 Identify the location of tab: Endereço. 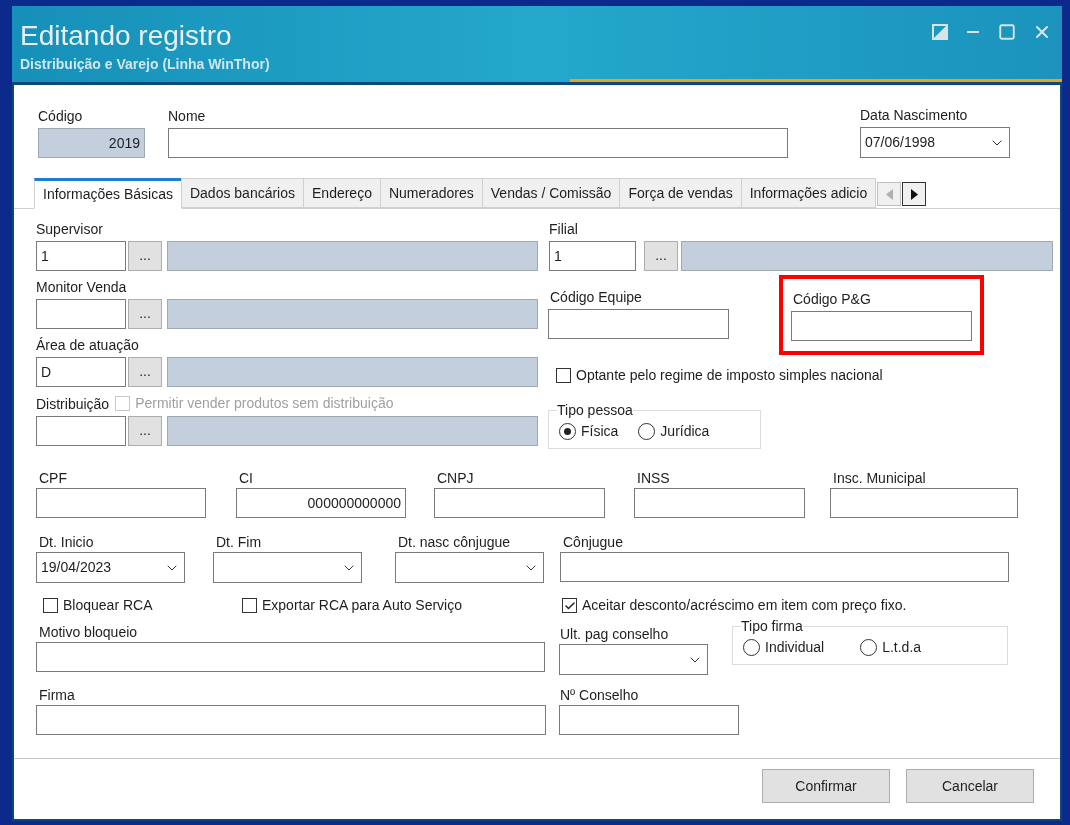
(342, 193).